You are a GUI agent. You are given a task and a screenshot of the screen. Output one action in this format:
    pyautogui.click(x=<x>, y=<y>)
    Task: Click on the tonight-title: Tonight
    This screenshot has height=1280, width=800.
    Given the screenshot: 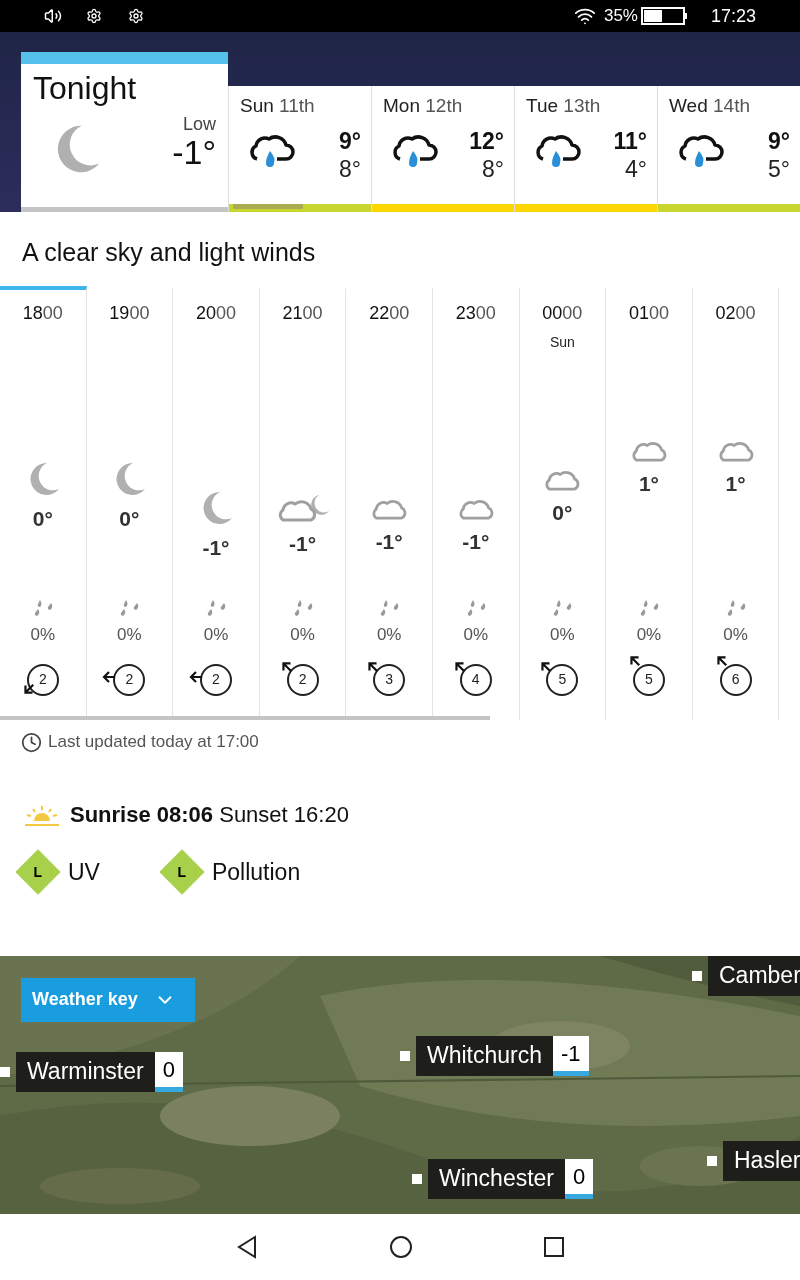 What is the action you would take?
    pyautogui.click(x=85, y=88)
    